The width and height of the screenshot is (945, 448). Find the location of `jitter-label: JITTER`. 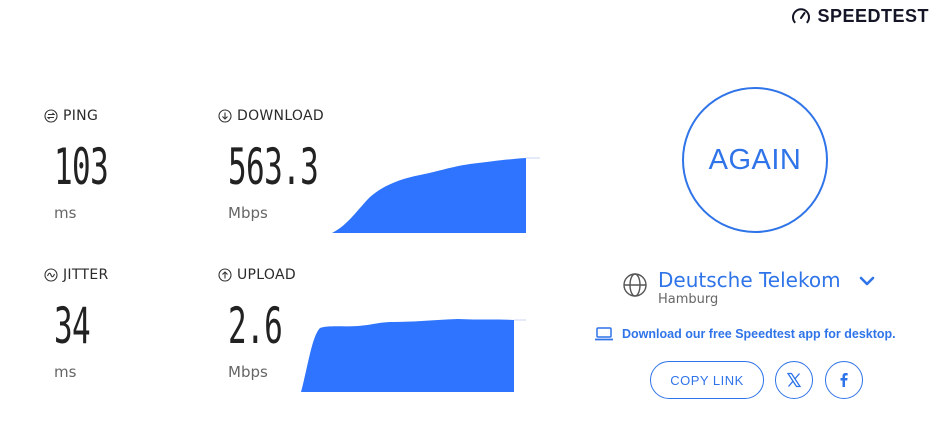

jitter-label: JITTER is located at coordinates (76, 275).